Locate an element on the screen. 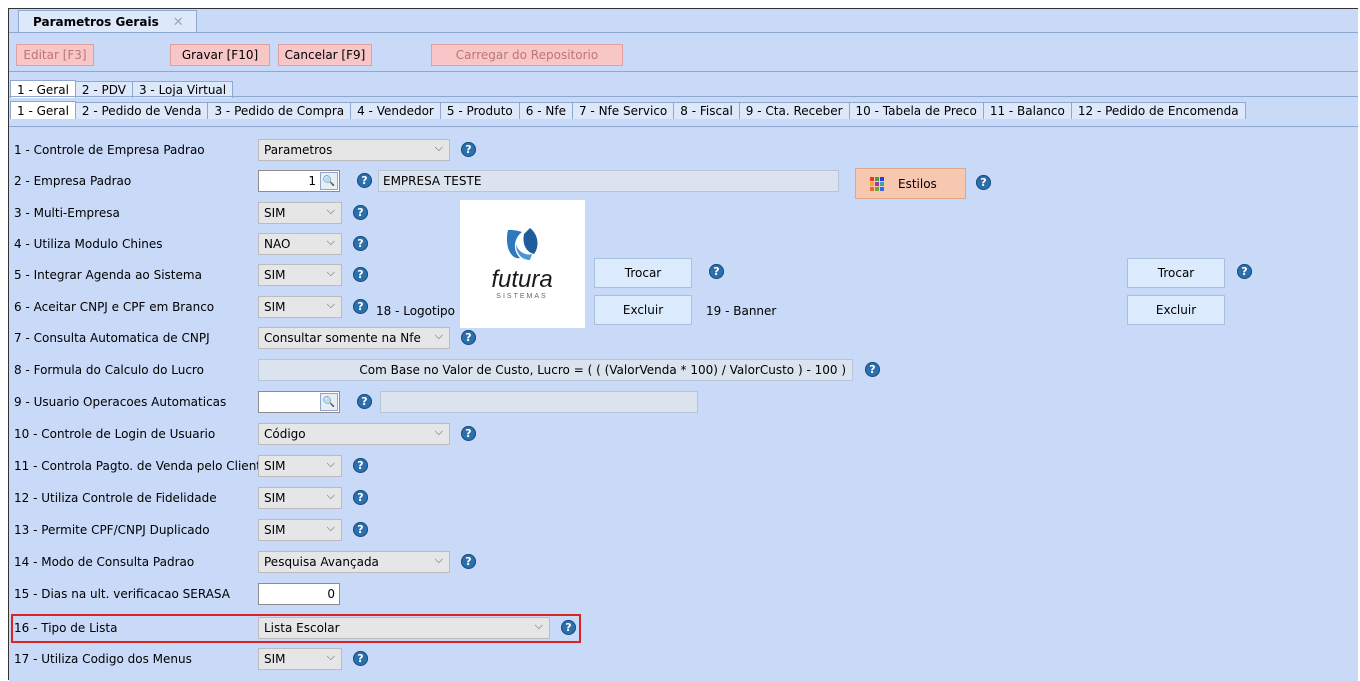  select-value: Código is located at coordinates (285, 434).